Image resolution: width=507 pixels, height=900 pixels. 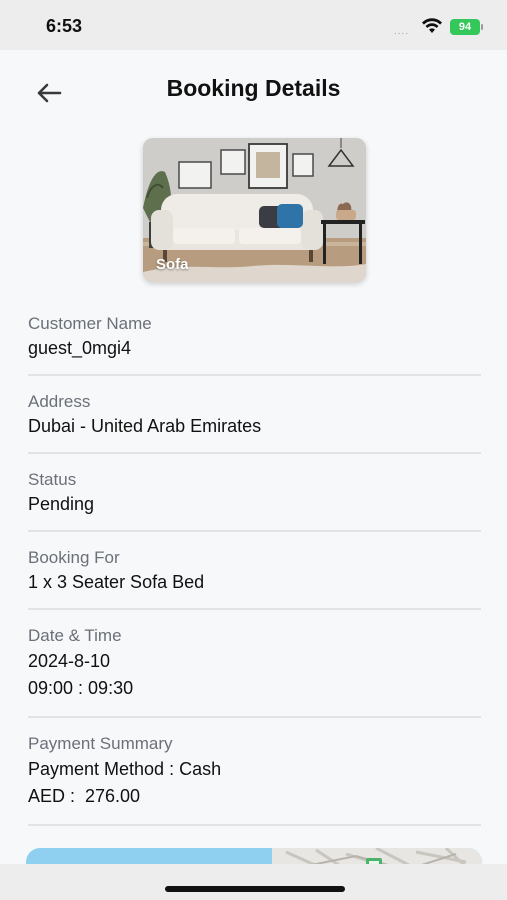 I want to click on status-bar: 6:53 .... 94, so click(x=253, y=25).